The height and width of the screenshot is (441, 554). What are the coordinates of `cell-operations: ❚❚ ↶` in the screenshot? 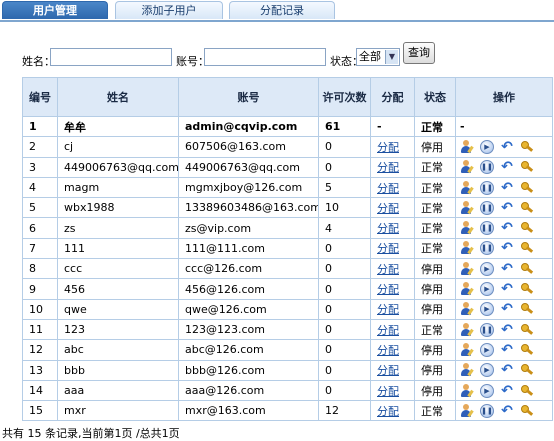 It's located at (504, 228).